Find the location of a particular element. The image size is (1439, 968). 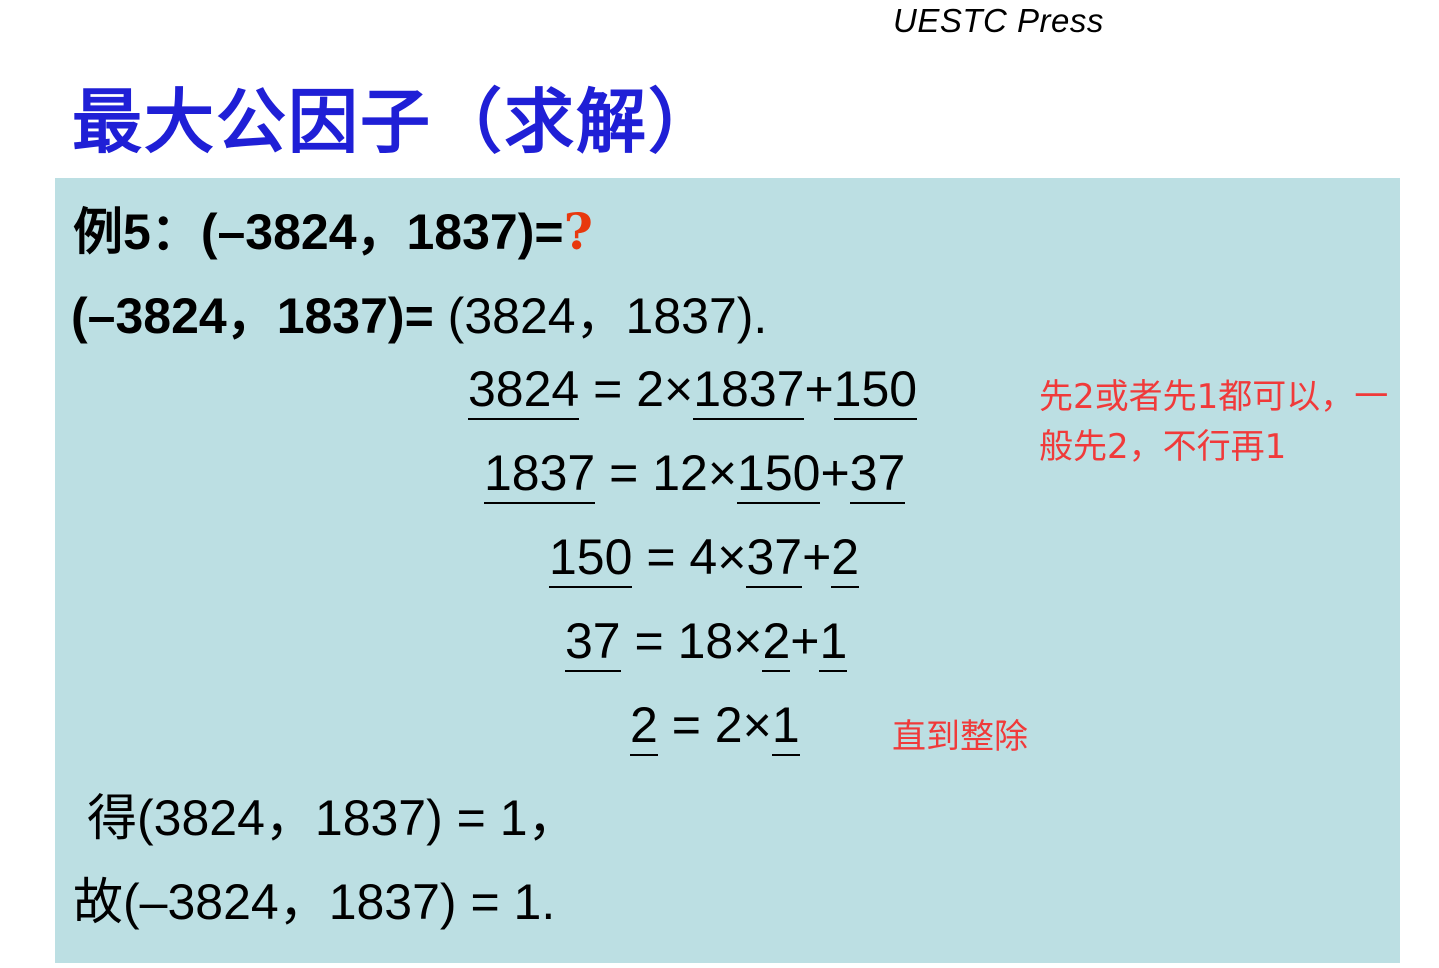

order-note-line1: 先2或者先1都可以，一 is located at coordinates (1214, 397).